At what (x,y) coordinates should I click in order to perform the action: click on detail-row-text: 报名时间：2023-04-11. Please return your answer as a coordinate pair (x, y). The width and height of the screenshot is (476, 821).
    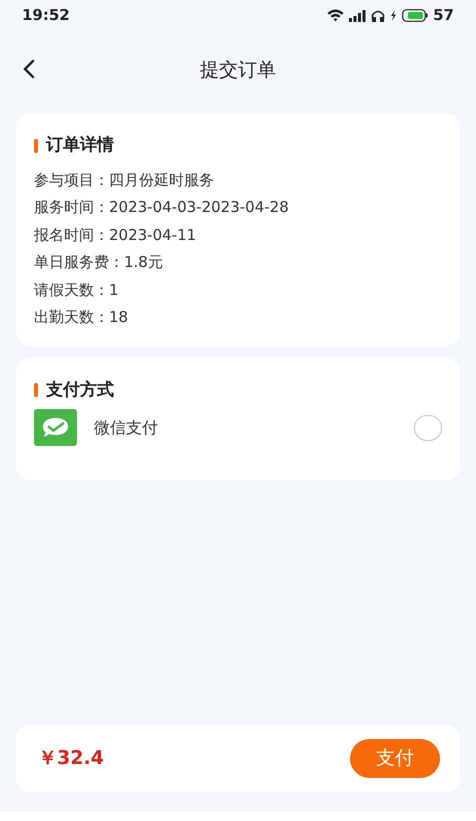
    Looking at the image, I should click on (116, 235).